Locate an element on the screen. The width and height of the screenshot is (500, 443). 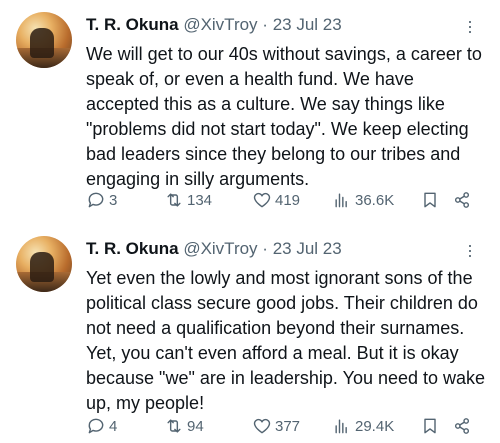
reply-button: 4 is located at coordinates (101, 426).